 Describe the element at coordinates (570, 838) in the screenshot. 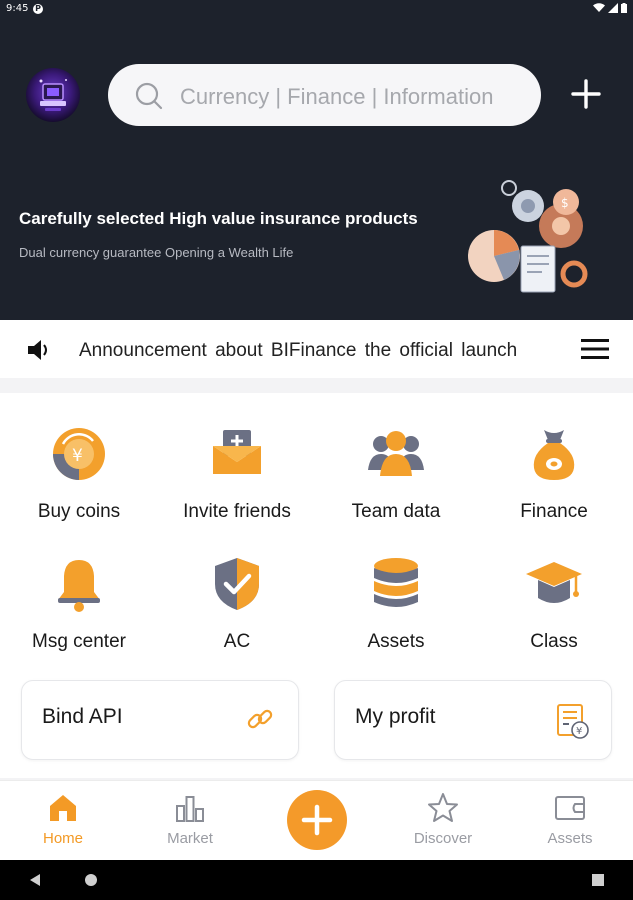

I see `tab-label: Assets` at that location.